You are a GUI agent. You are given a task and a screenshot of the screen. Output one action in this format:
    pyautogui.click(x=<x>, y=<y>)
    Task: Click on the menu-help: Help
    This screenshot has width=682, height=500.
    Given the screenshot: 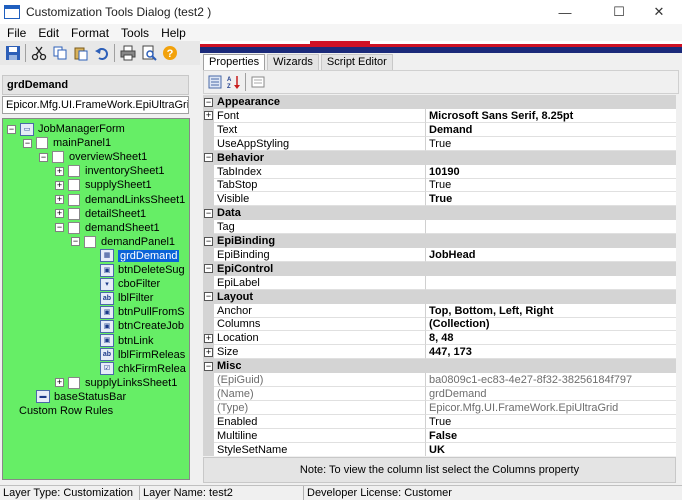 What is the action you would take?
    pyautogui.click(x=173, y=33)
    